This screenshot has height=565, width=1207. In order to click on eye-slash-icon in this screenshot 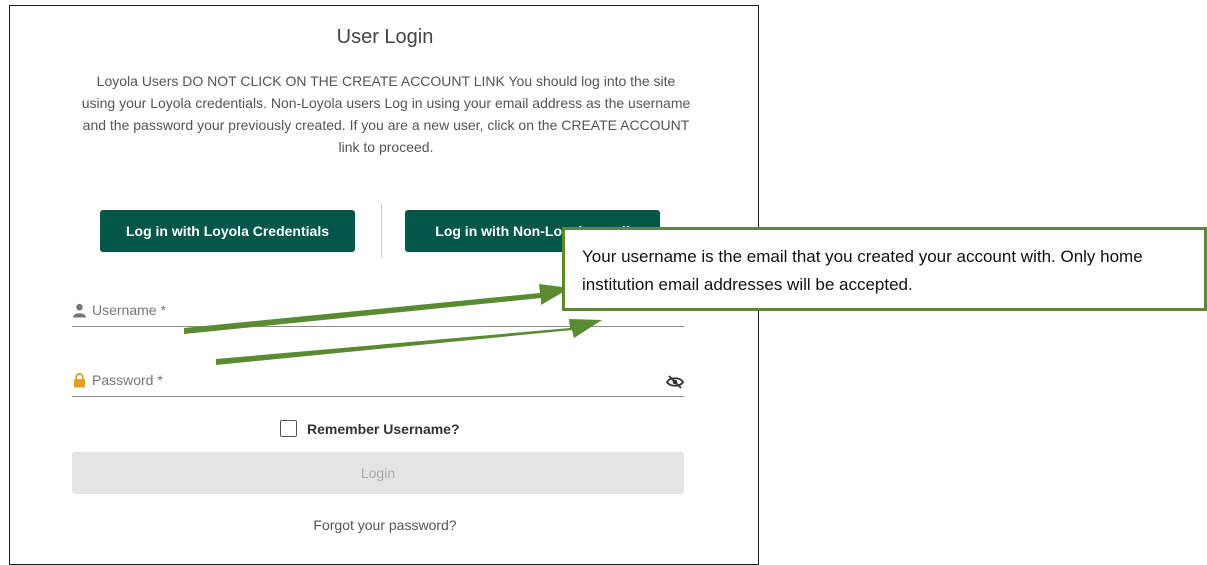, I will do `click(675, 382)`.